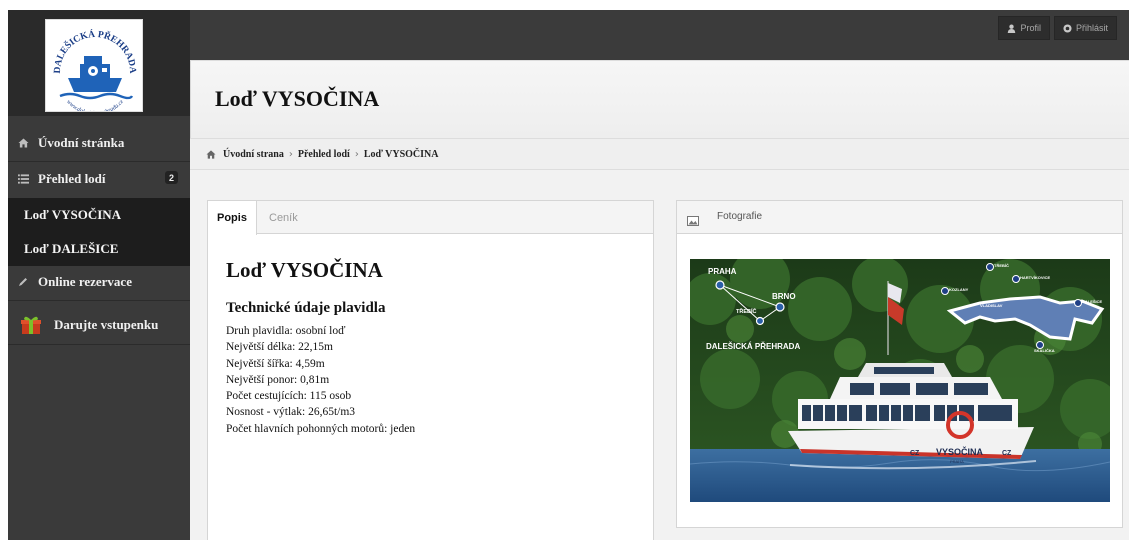  I want to click on image-icon, so click(693, 222).